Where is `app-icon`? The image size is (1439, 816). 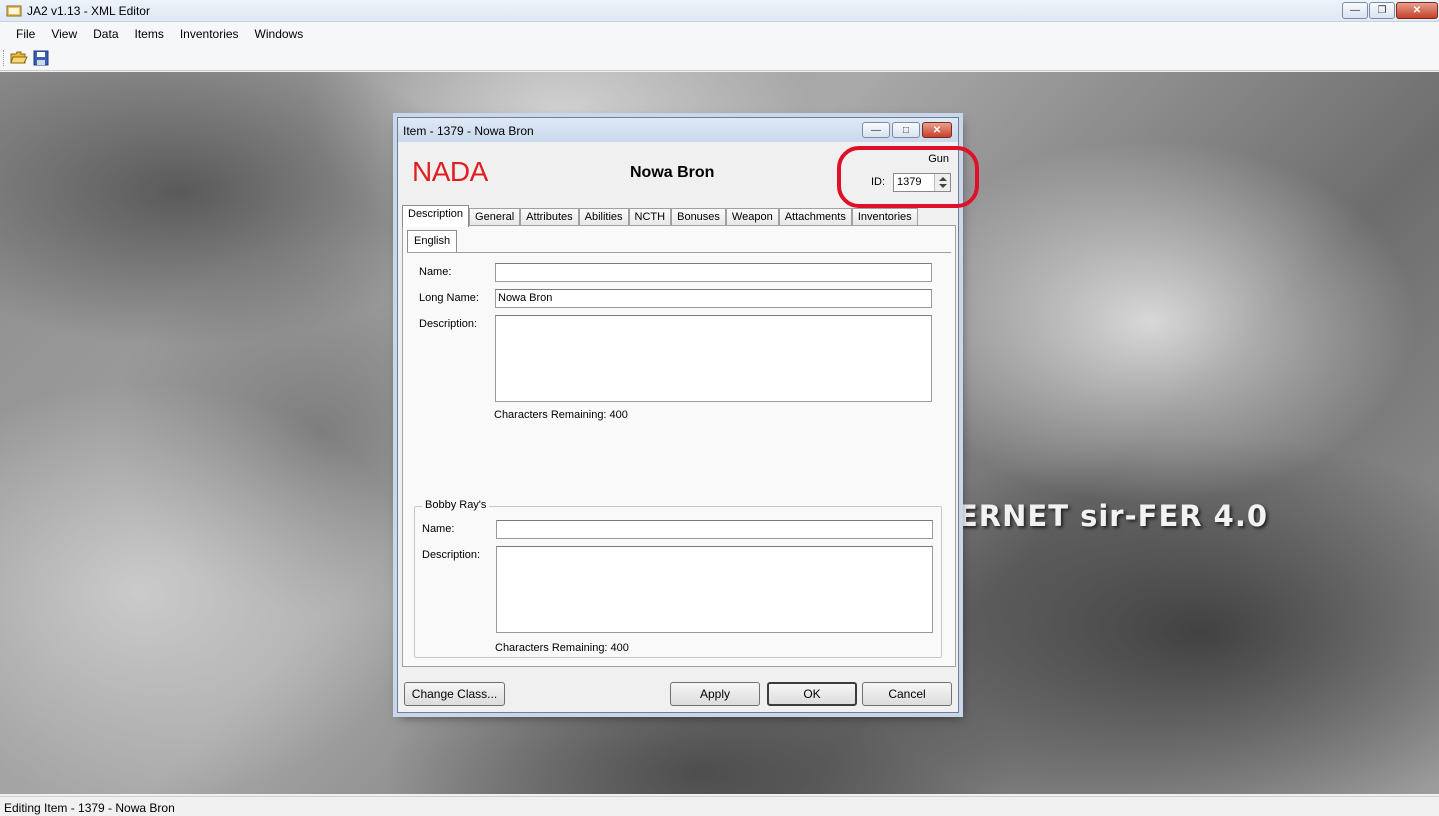 app-icon is located at coordinates (14, 11).